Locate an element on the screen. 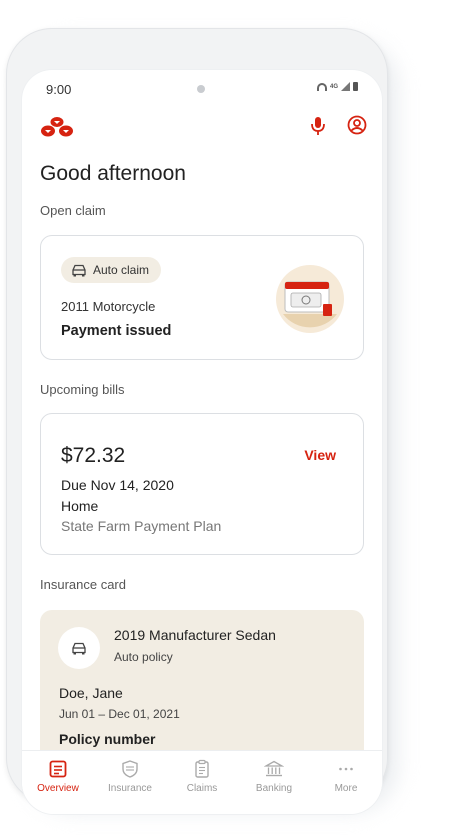  profile-icon is located at coordinates (357, 125).